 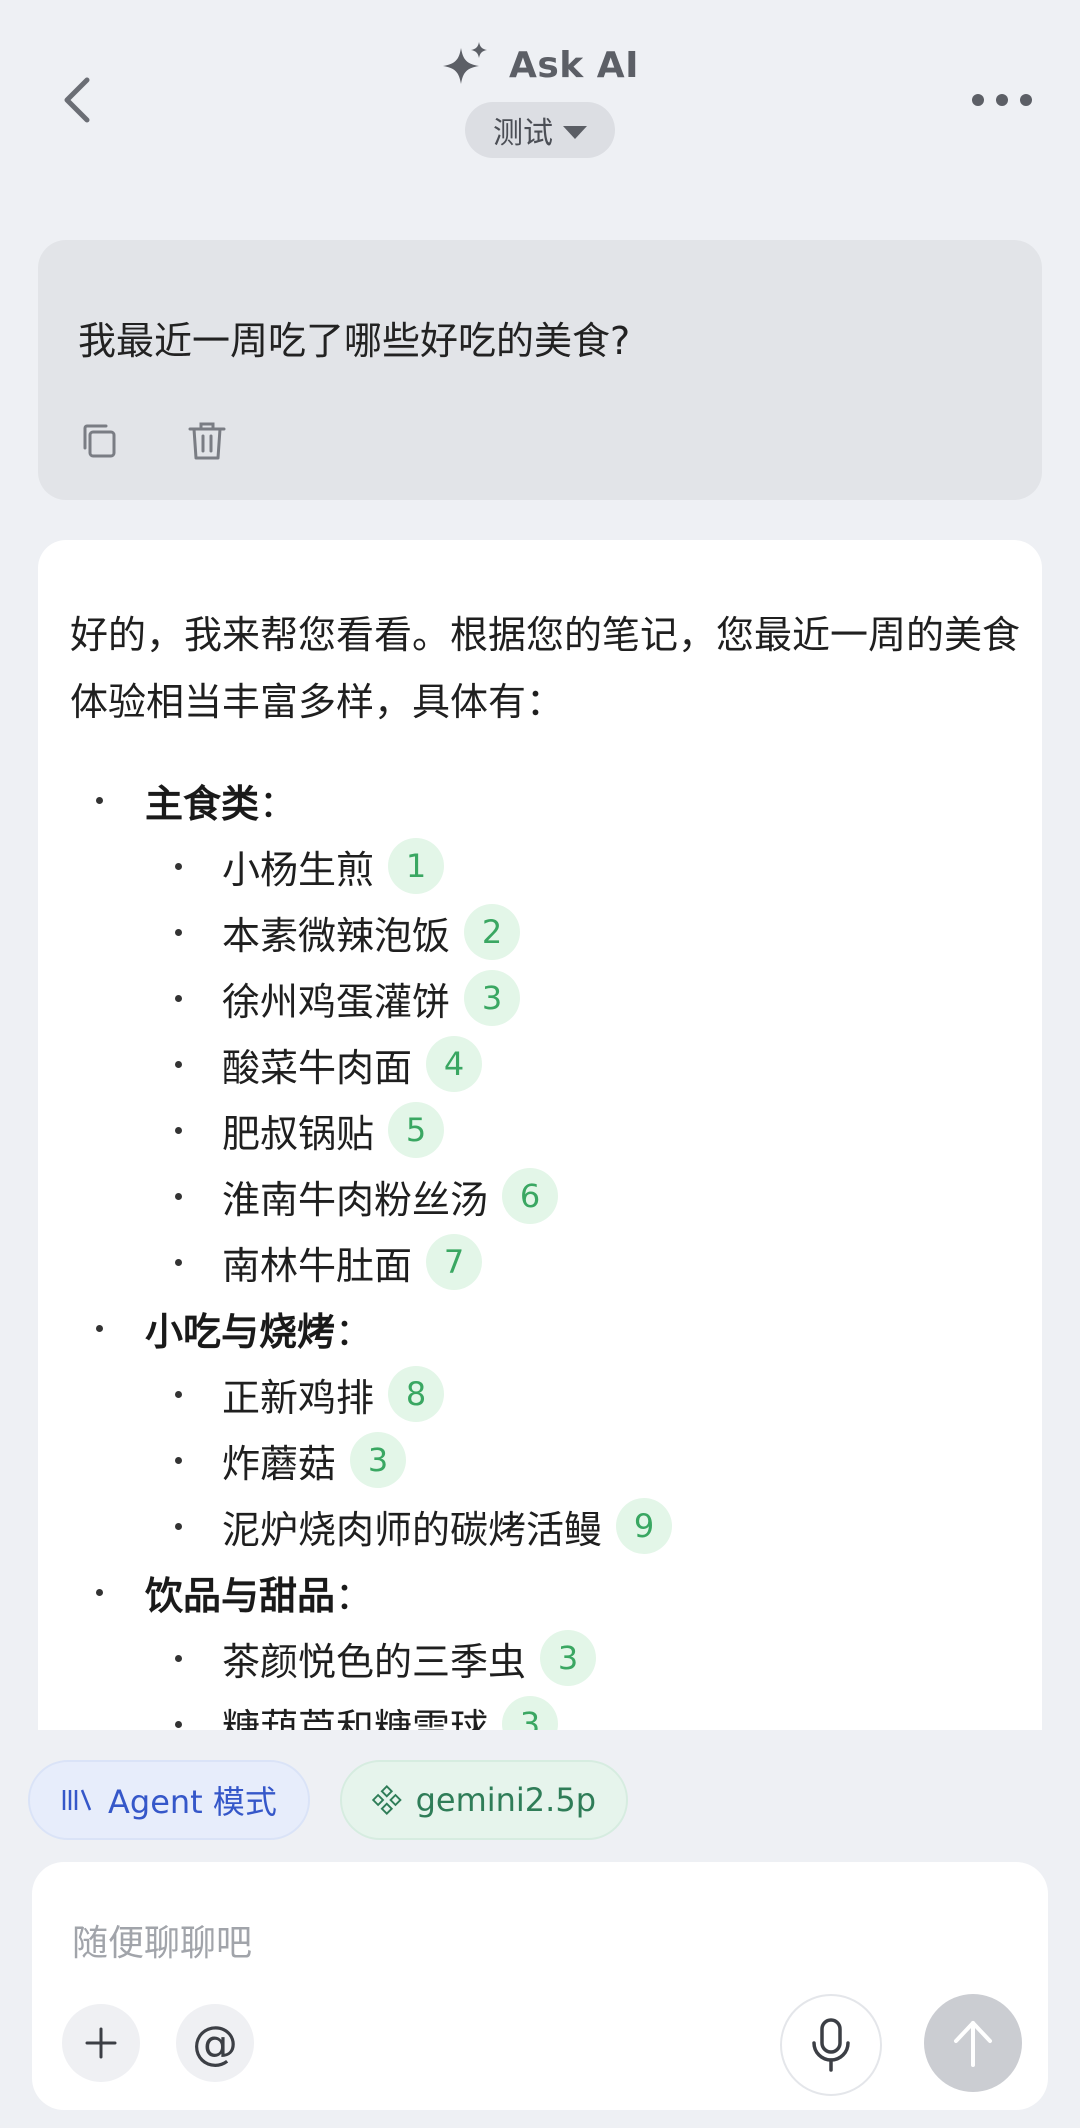 I want to click on arrow-up-icon, so click(x=973, y=2044).